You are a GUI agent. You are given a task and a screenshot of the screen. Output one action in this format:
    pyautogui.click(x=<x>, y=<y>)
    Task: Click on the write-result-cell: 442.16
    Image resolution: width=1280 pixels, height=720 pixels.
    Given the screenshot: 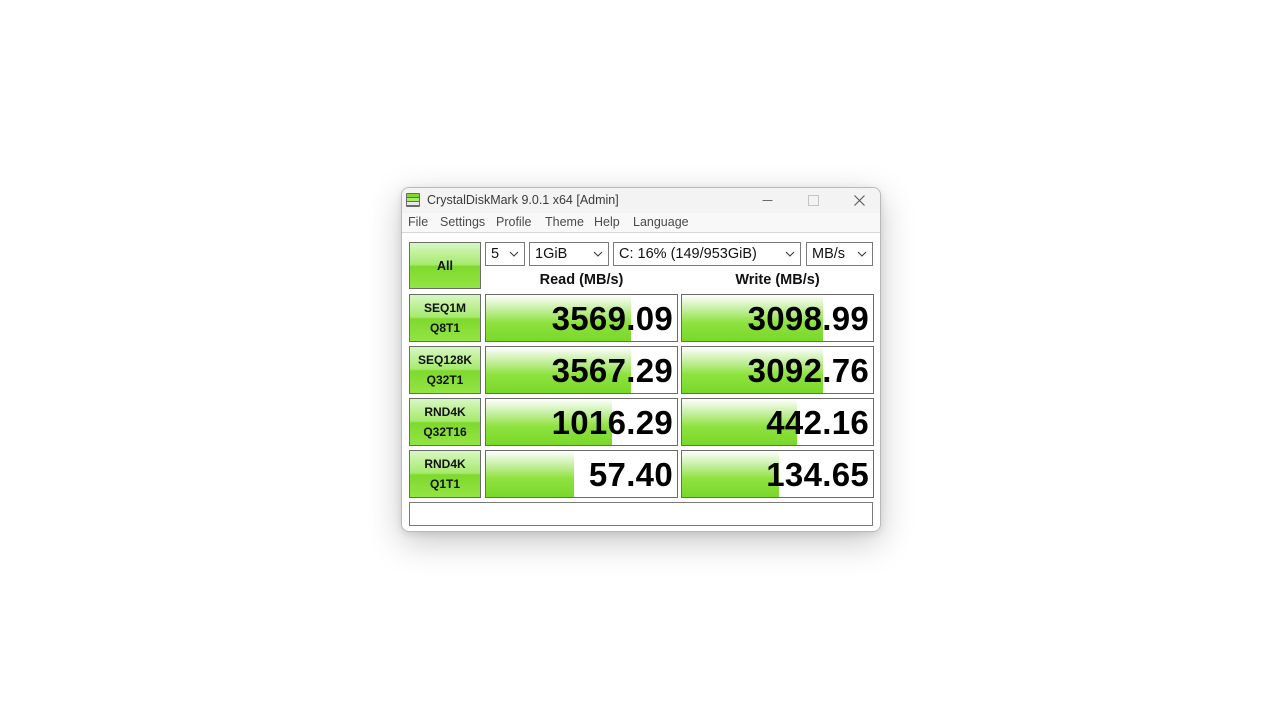 What is the action you would take?
    pyautogui.click(x=777, y=422)
    